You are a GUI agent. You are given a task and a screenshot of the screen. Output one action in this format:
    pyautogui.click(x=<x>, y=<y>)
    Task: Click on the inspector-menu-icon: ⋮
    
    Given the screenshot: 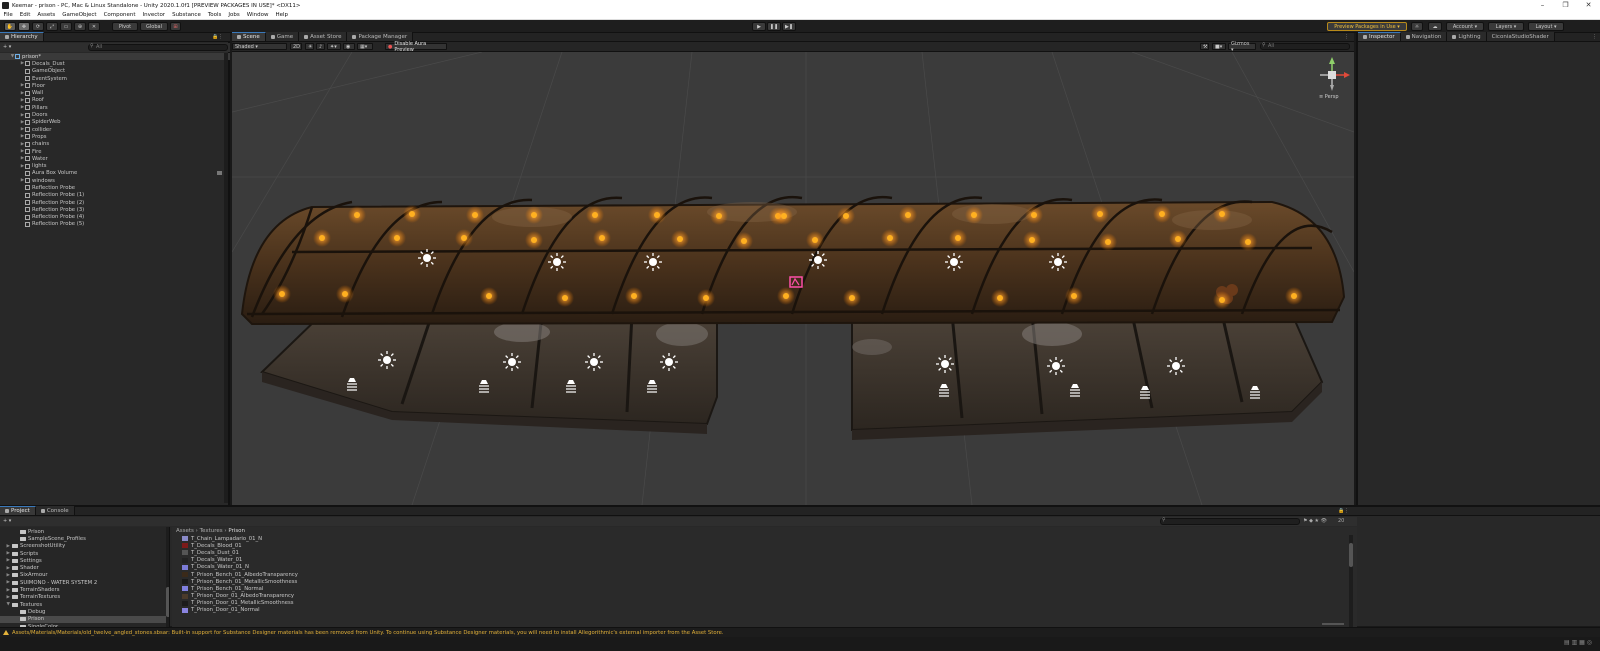 What is the action you would take?
    pyautogui.click(x=1594, y=37)
    